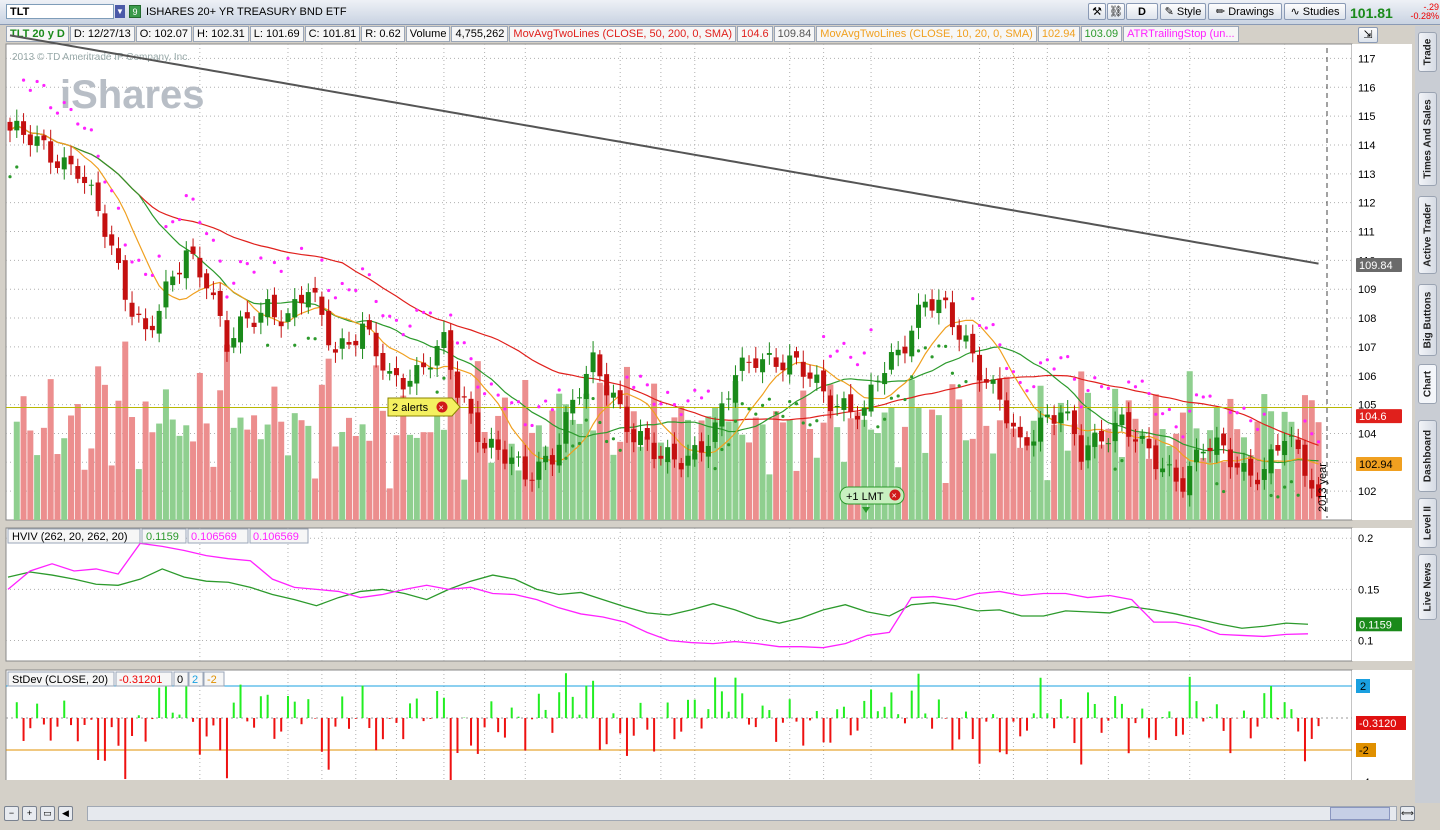 Image resolution: width=1440 pixels, height=830 pixels. I want to click on alerts-marker: 2 alerts ×, so click(424, 407).